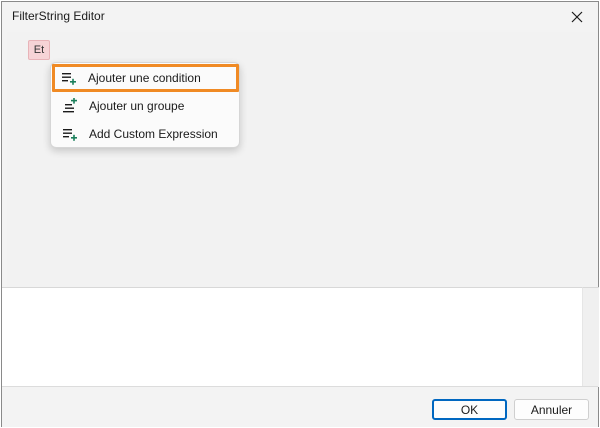 Image resolution: width=600 pixels, height=428 pixels. What do you see at coordinates (70, 106) in the screenshot?
I see `add-group-icon` at bounding box center [70, 106].